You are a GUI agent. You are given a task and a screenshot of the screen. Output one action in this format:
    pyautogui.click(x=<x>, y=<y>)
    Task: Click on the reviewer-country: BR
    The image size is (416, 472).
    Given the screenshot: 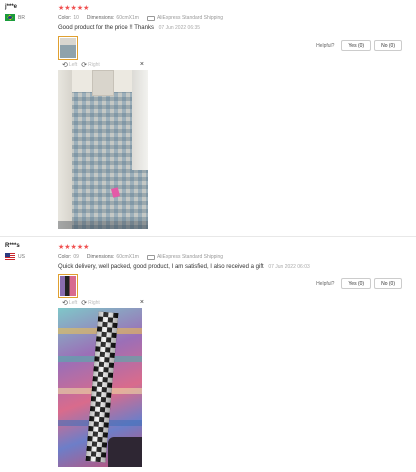 What is the action you would take?
    pyautogui.click(x=15, y=17)
    